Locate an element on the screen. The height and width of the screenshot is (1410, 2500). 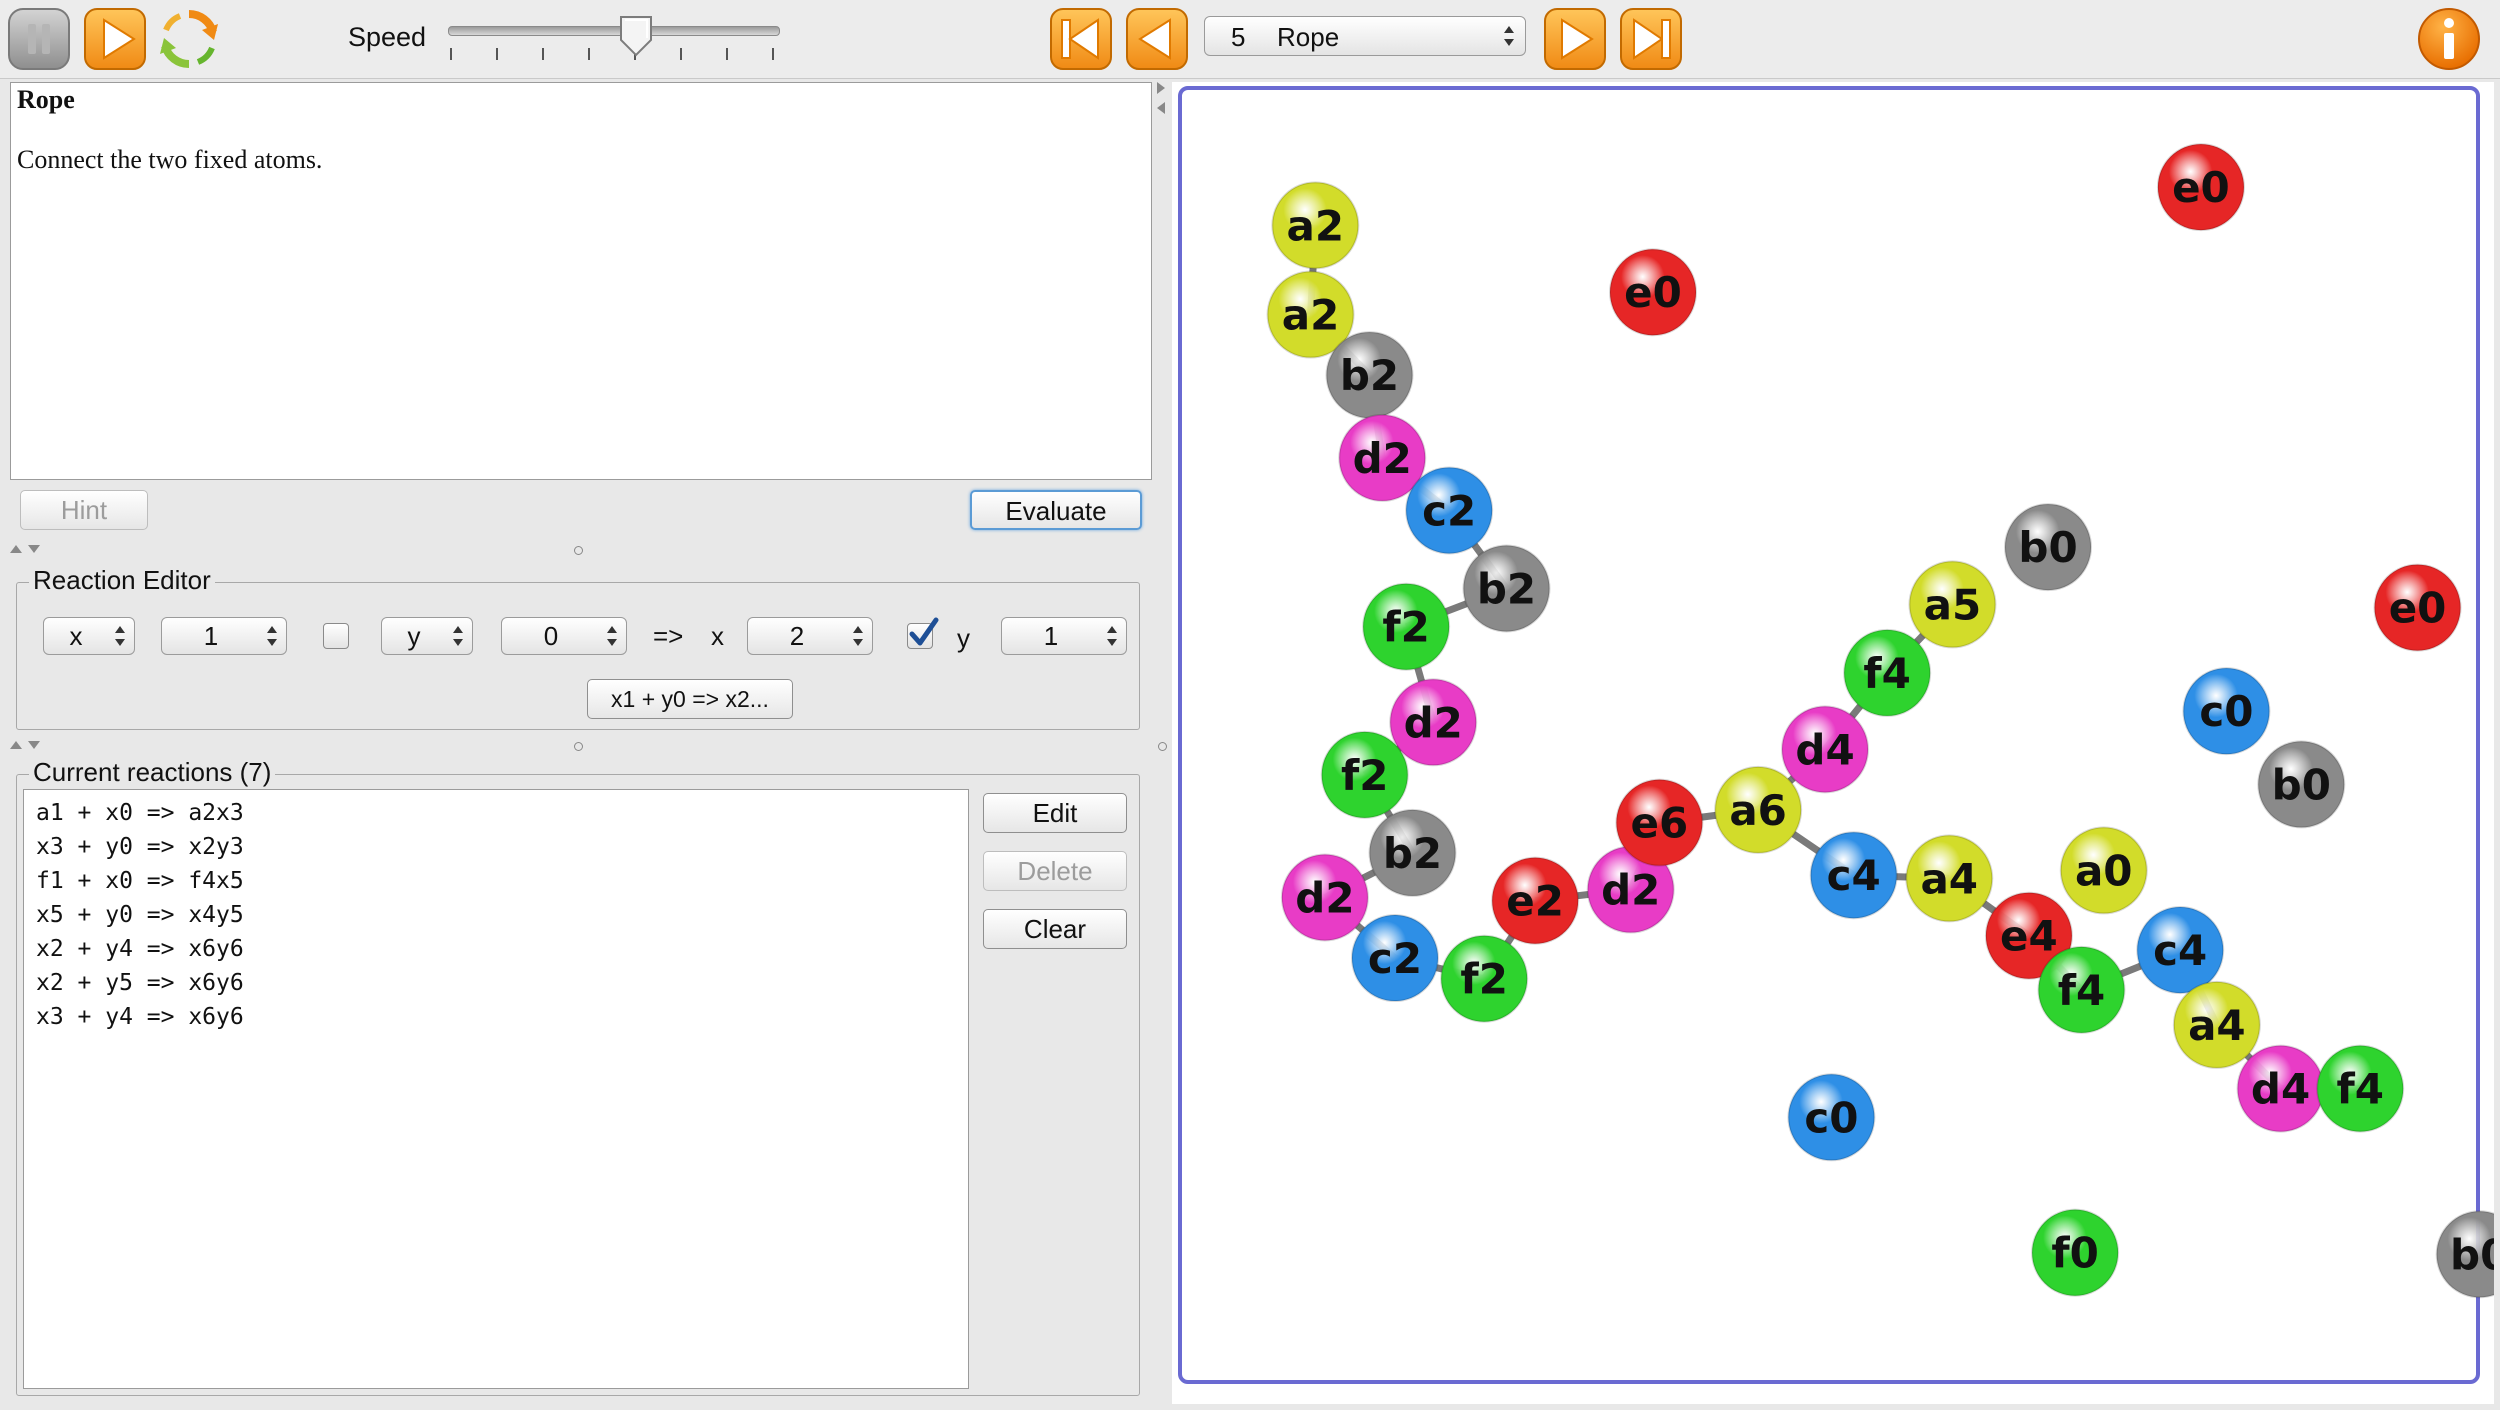
challenge-title: Rope is located at coordinates (46, 99).